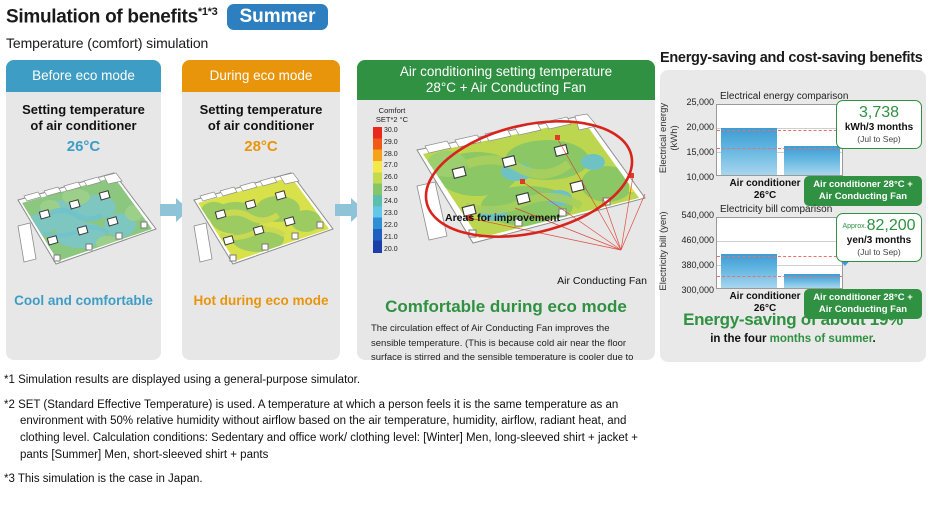 The width and height of the screenshot is (930, 531). I want to click on scale-tick: 26.0, so click(391, 178).